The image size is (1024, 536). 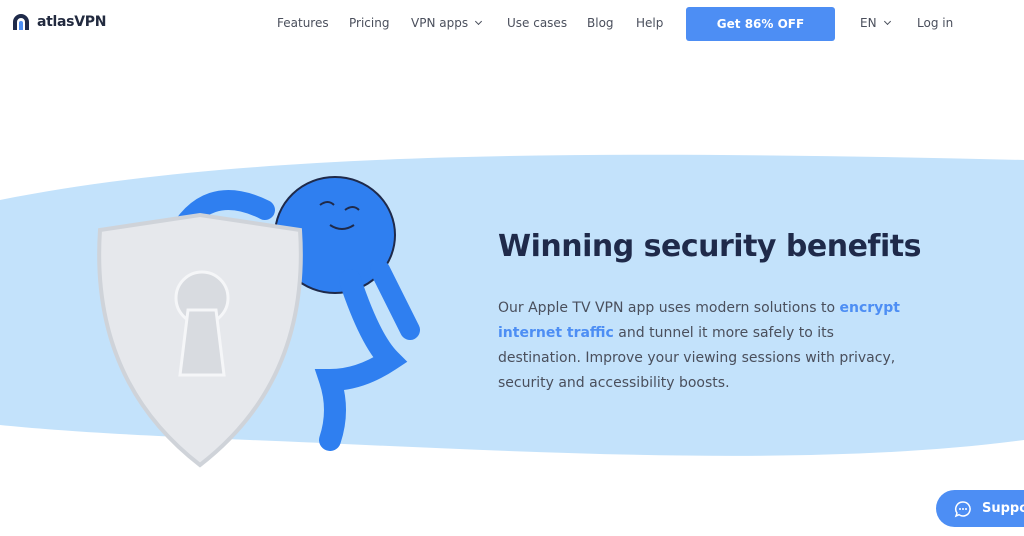 I want to click on brand-name: atlasVPN, so click(x=72, y=22).